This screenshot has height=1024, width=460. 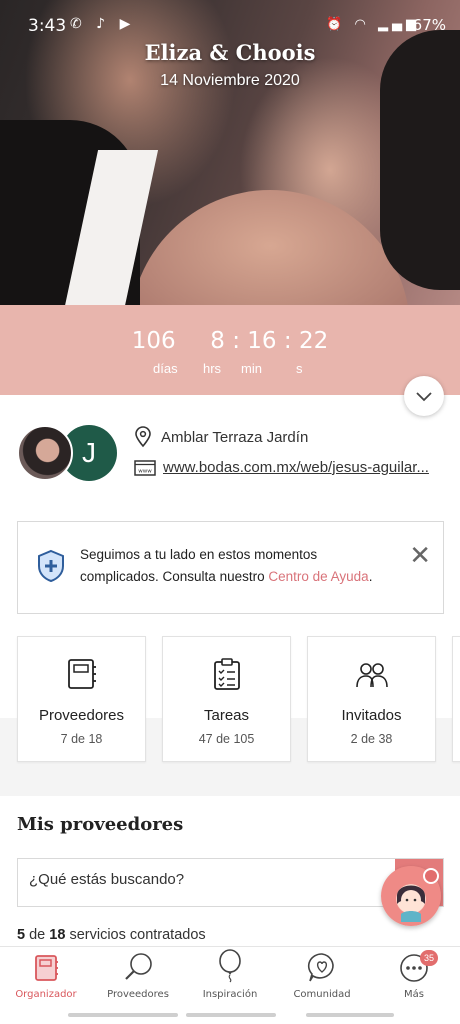 I want to click on chevron-down-icon, so click(x=424, y=397).